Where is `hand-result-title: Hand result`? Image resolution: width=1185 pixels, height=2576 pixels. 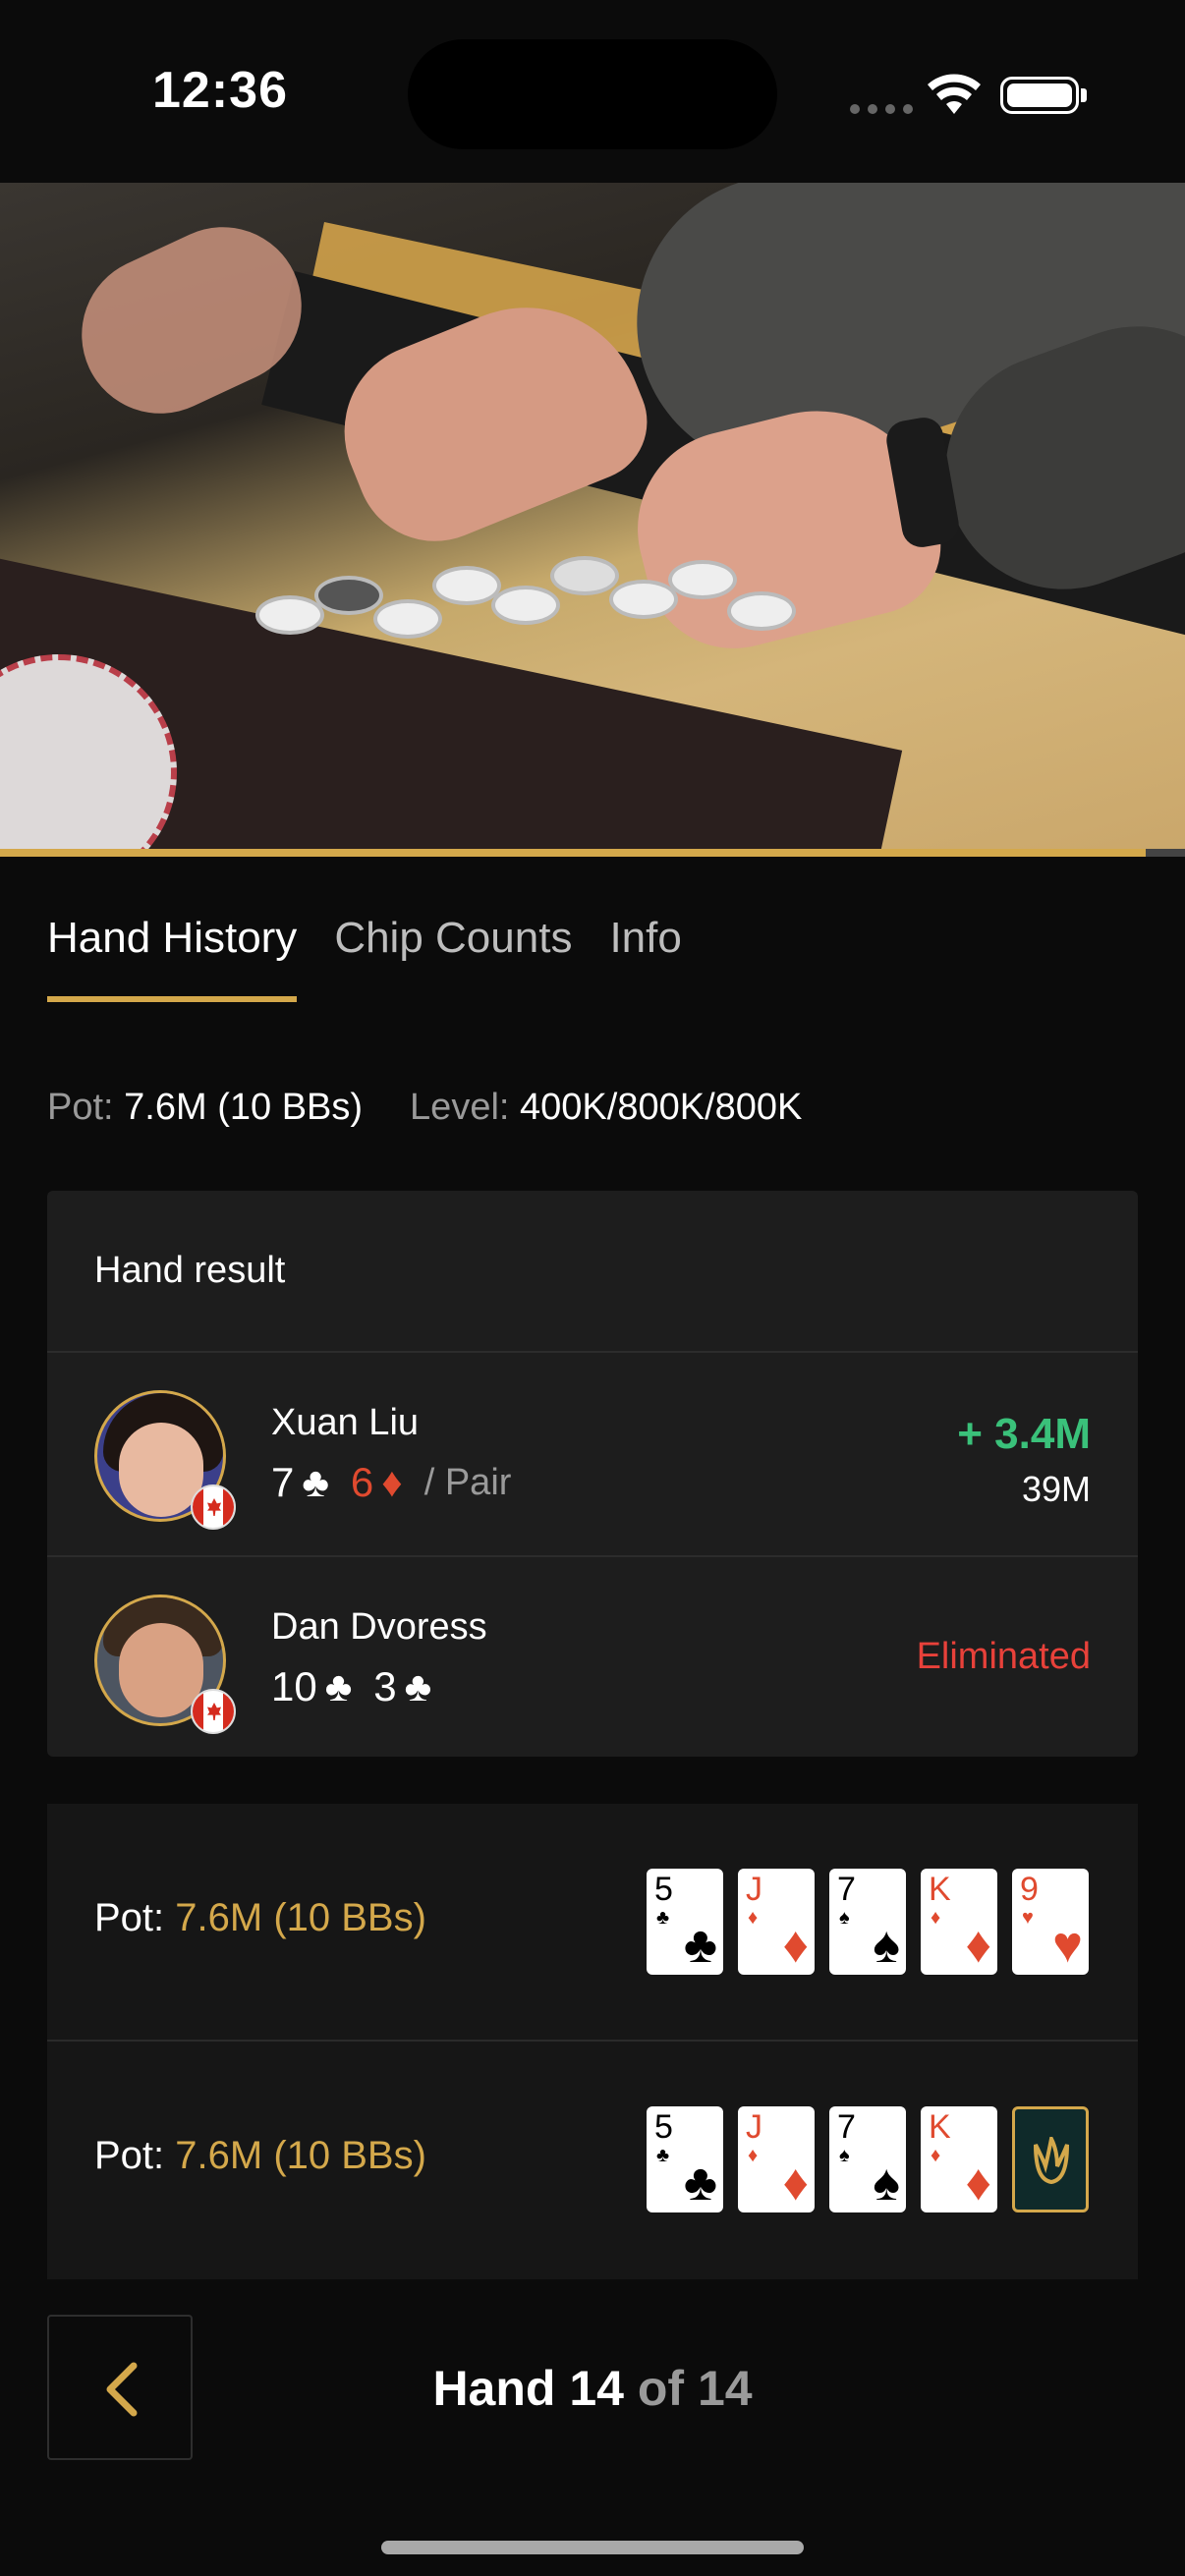 hand-result-title: Hand result is located at coordinates (190, 1270).